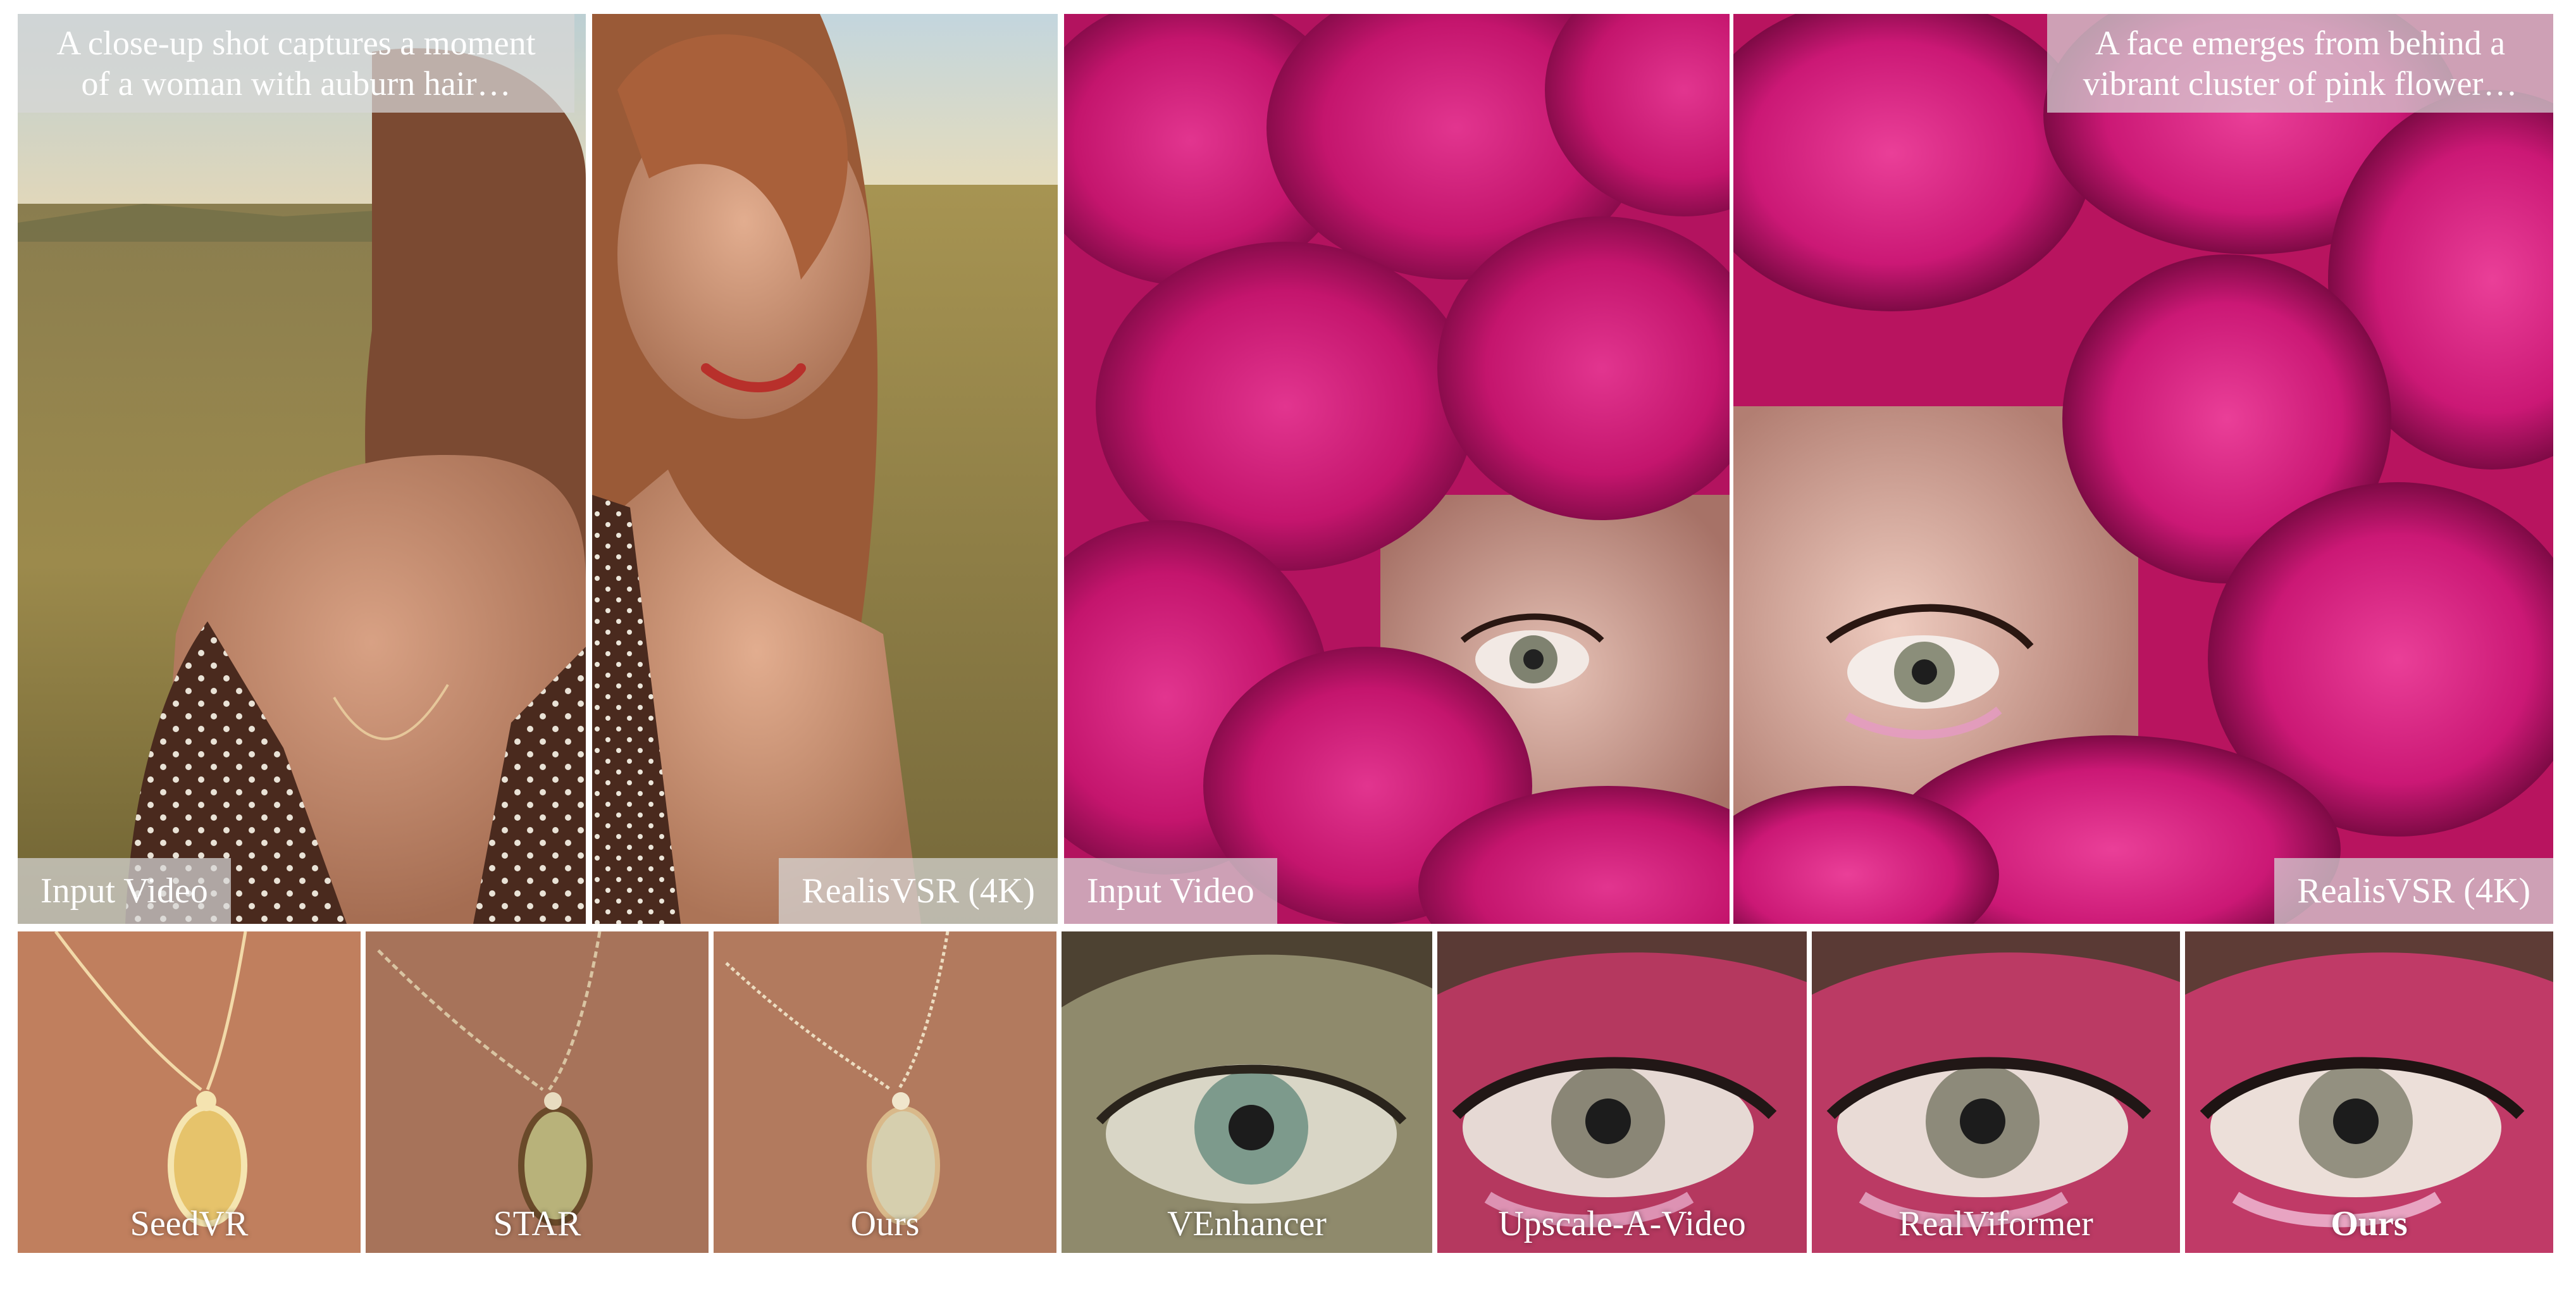  What do you see at coordinates (1622, 1223) in the screenshot?
I see `upscale-a-video-label: Upscale-A-Video` at bounding box center [1622, 1223].